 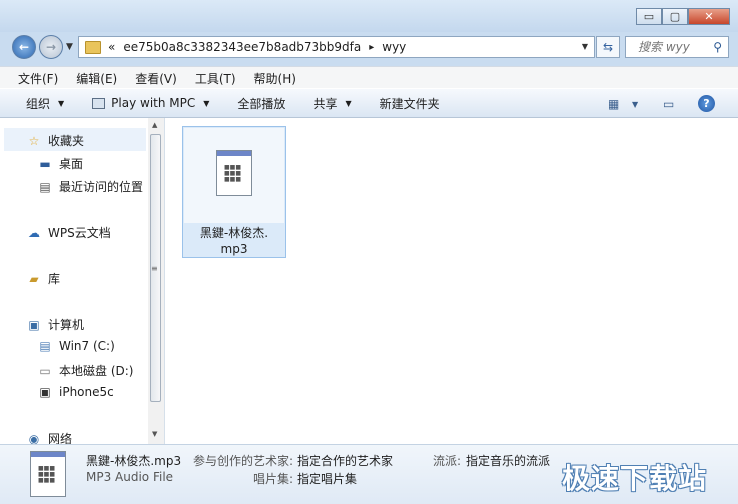 What do you see at coordinates (82, 282) in the screenshot?
I see `navigation-pane: ☆ 收藏夹 ▬ 桌面 ▤ 最近访问的位置 ☁ WPS云文档 ▰ 库 ▣ 计算机` at bounding box center [82, 282].